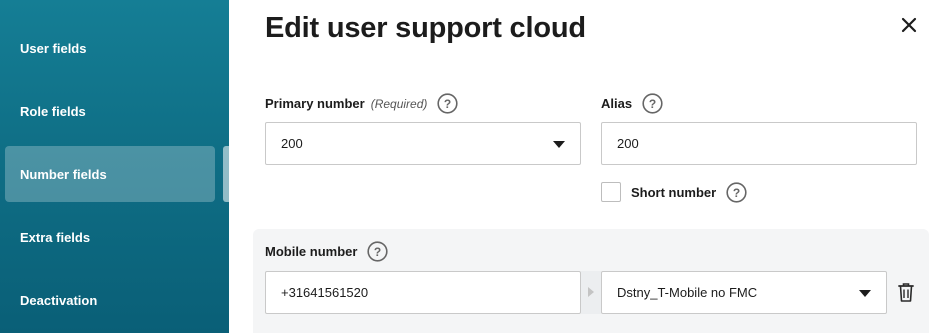  What do you see at coordinates (687, 292) in the screenshot?
I see `mobile-provider-value: Dstny_T-Mobile no FMC` at bounding box center [687, 292].